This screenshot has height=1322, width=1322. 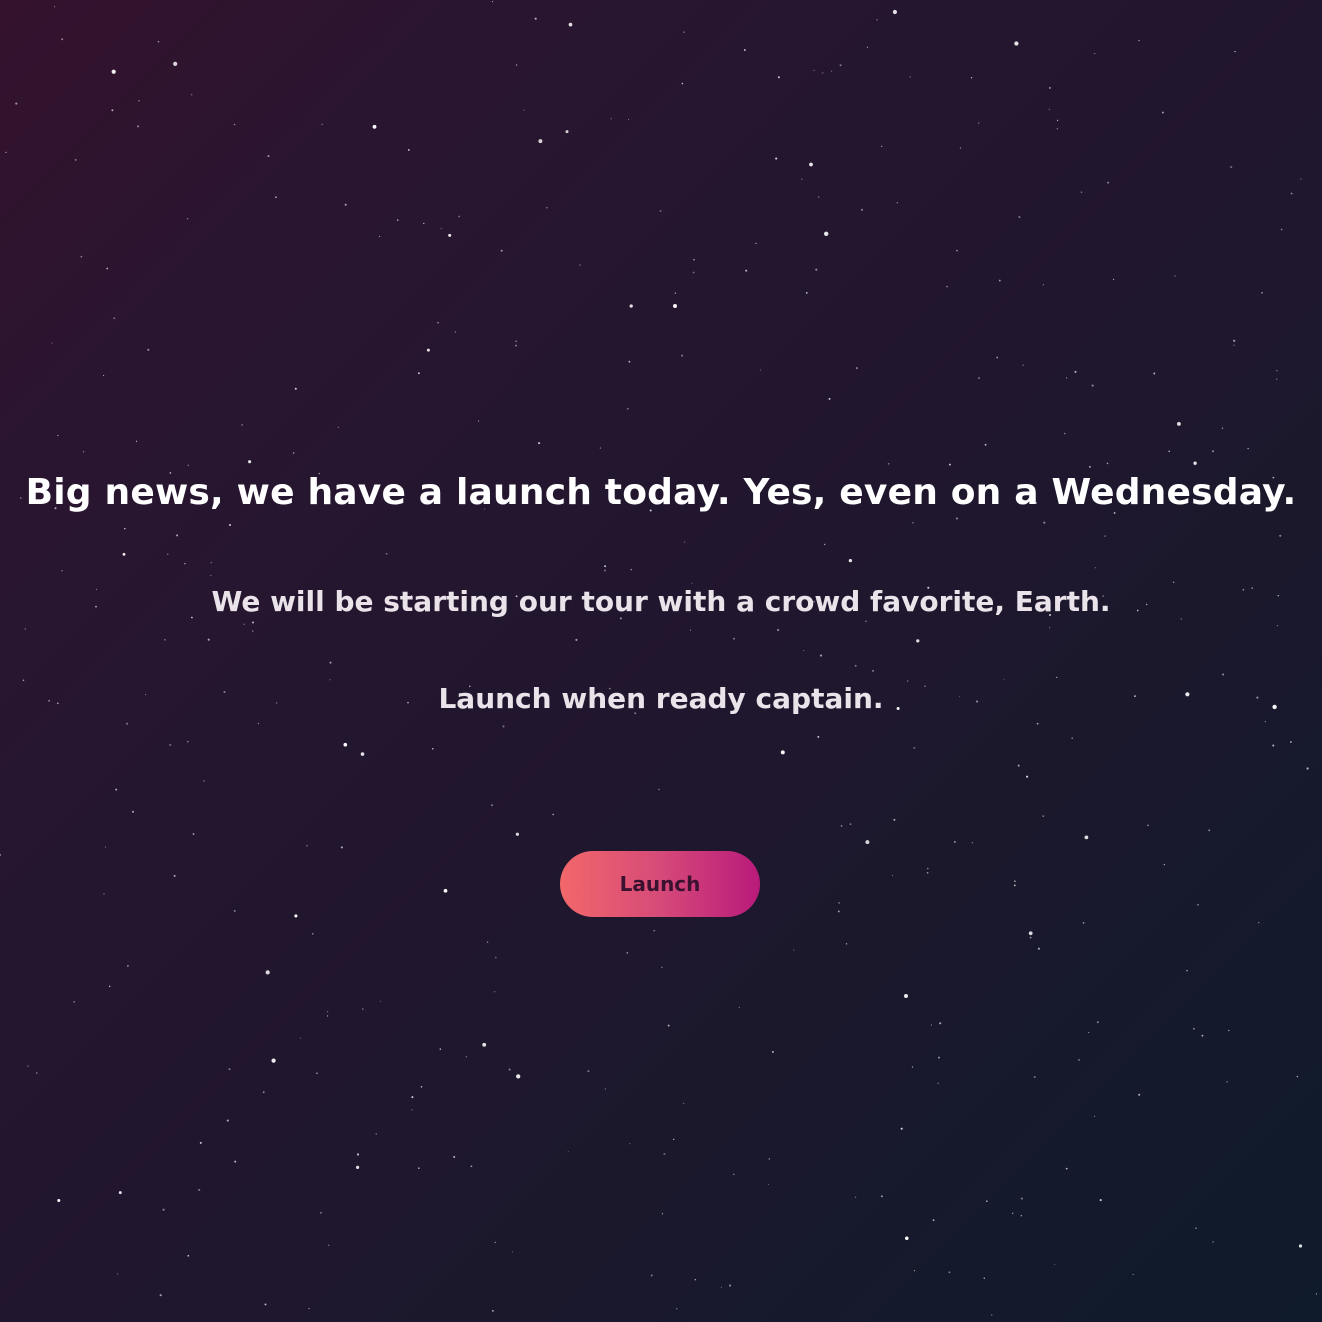 What do you see at coordinates (660, 884) in the screenshot?
I see `launch-button: Launch` at bounding box center [660, 884].